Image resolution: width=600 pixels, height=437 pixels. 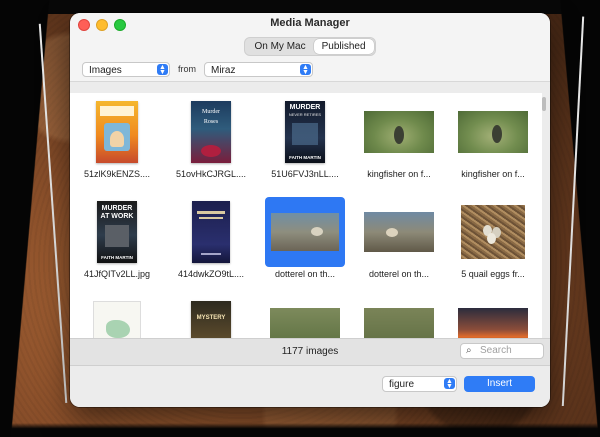 What do you see at coordinates (493, 323) in the screenshot?
I see `photo-sunset` at bounding box center [493, 323].